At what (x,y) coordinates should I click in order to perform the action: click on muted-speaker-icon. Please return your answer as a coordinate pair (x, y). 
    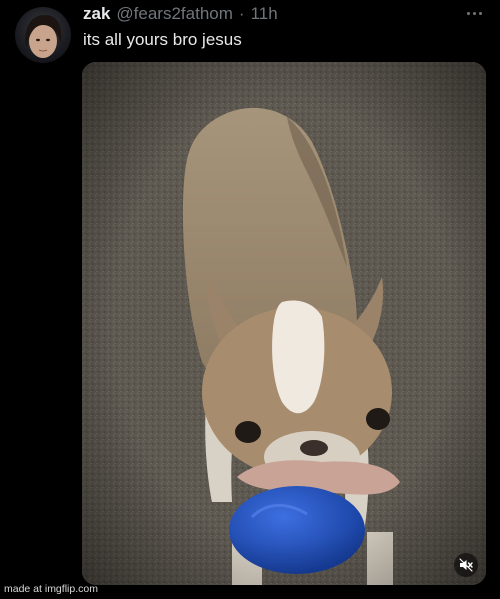
    Looking at the image, I should click on (466, 565).